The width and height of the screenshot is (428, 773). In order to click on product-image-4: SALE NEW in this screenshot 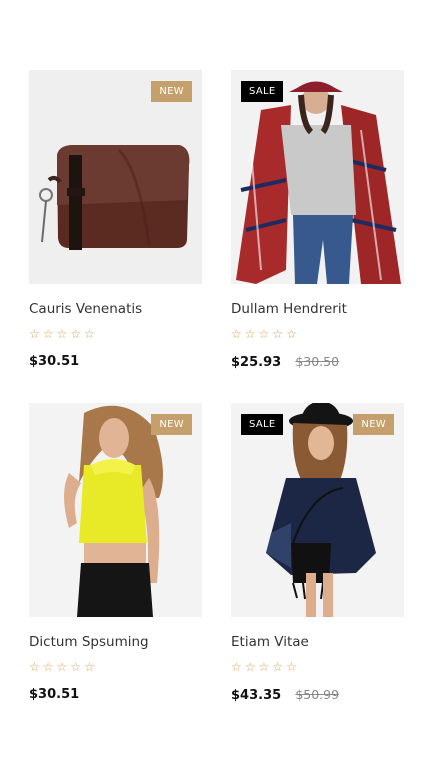, I will do `click(317, 510)`.